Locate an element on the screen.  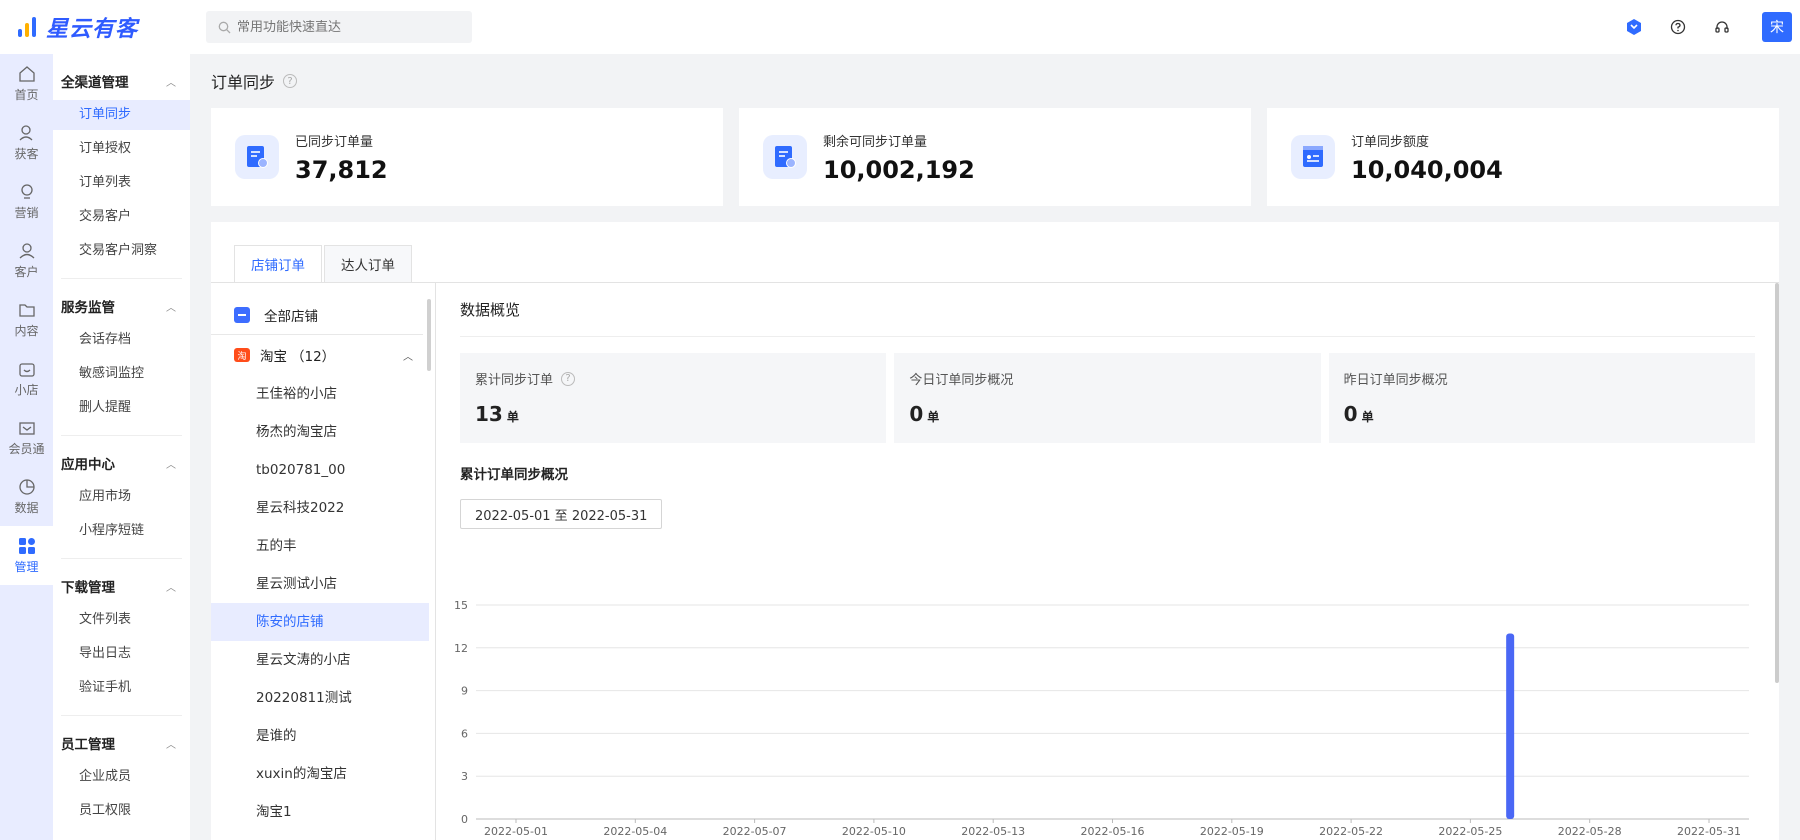
stat-label: 已同步订单量 is located at coordinates (334, 142).